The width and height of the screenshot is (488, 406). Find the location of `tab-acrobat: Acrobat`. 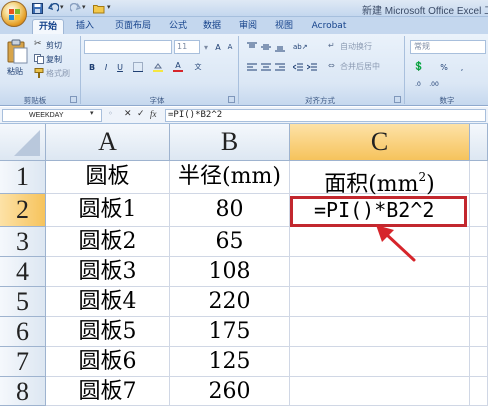

tab-acrobat: Acrobat is located at coordinates (329, 26).